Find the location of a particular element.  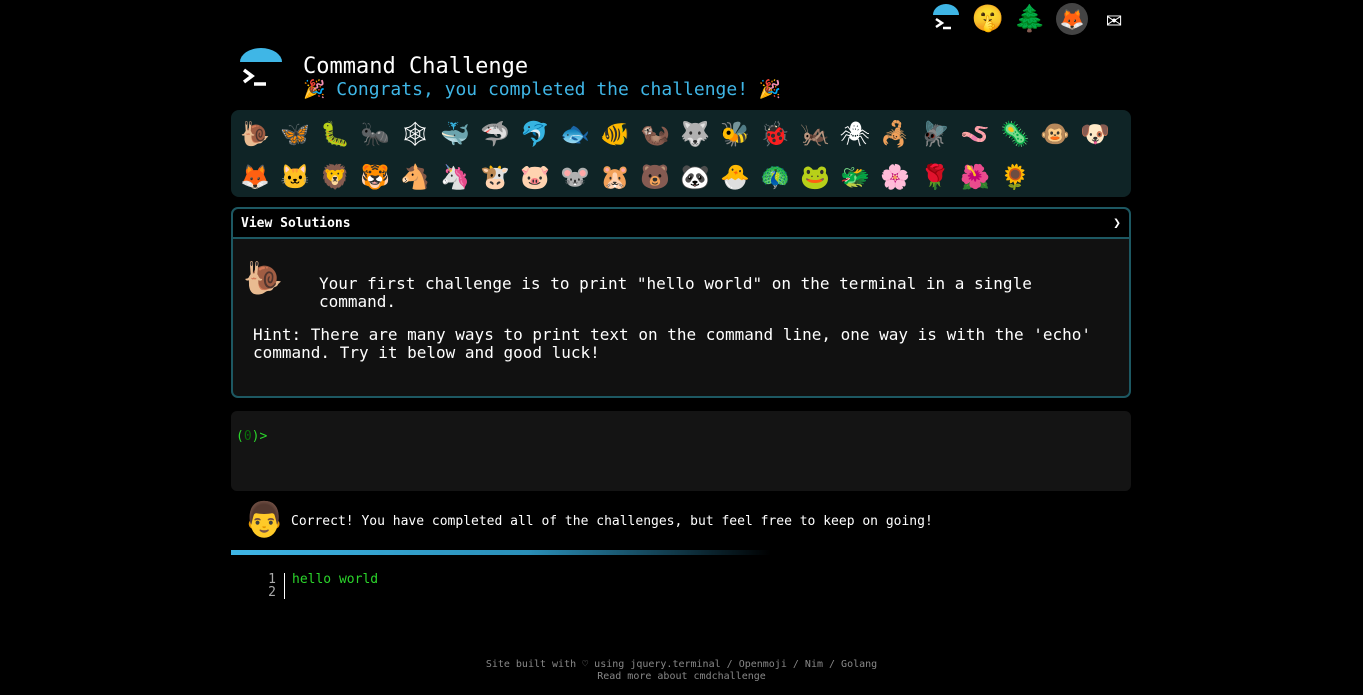

scorpion-icon: 🦂 is located at coordinates (895, 134).